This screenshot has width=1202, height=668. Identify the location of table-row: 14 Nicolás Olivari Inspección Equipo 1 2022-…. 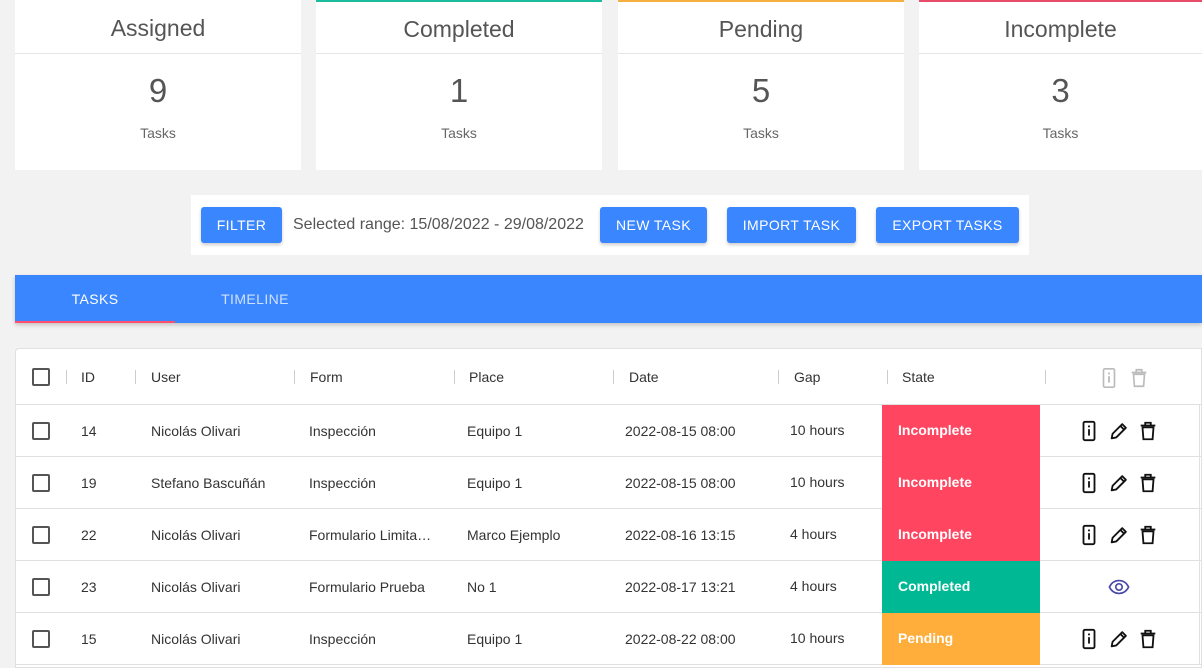
(608, 431).